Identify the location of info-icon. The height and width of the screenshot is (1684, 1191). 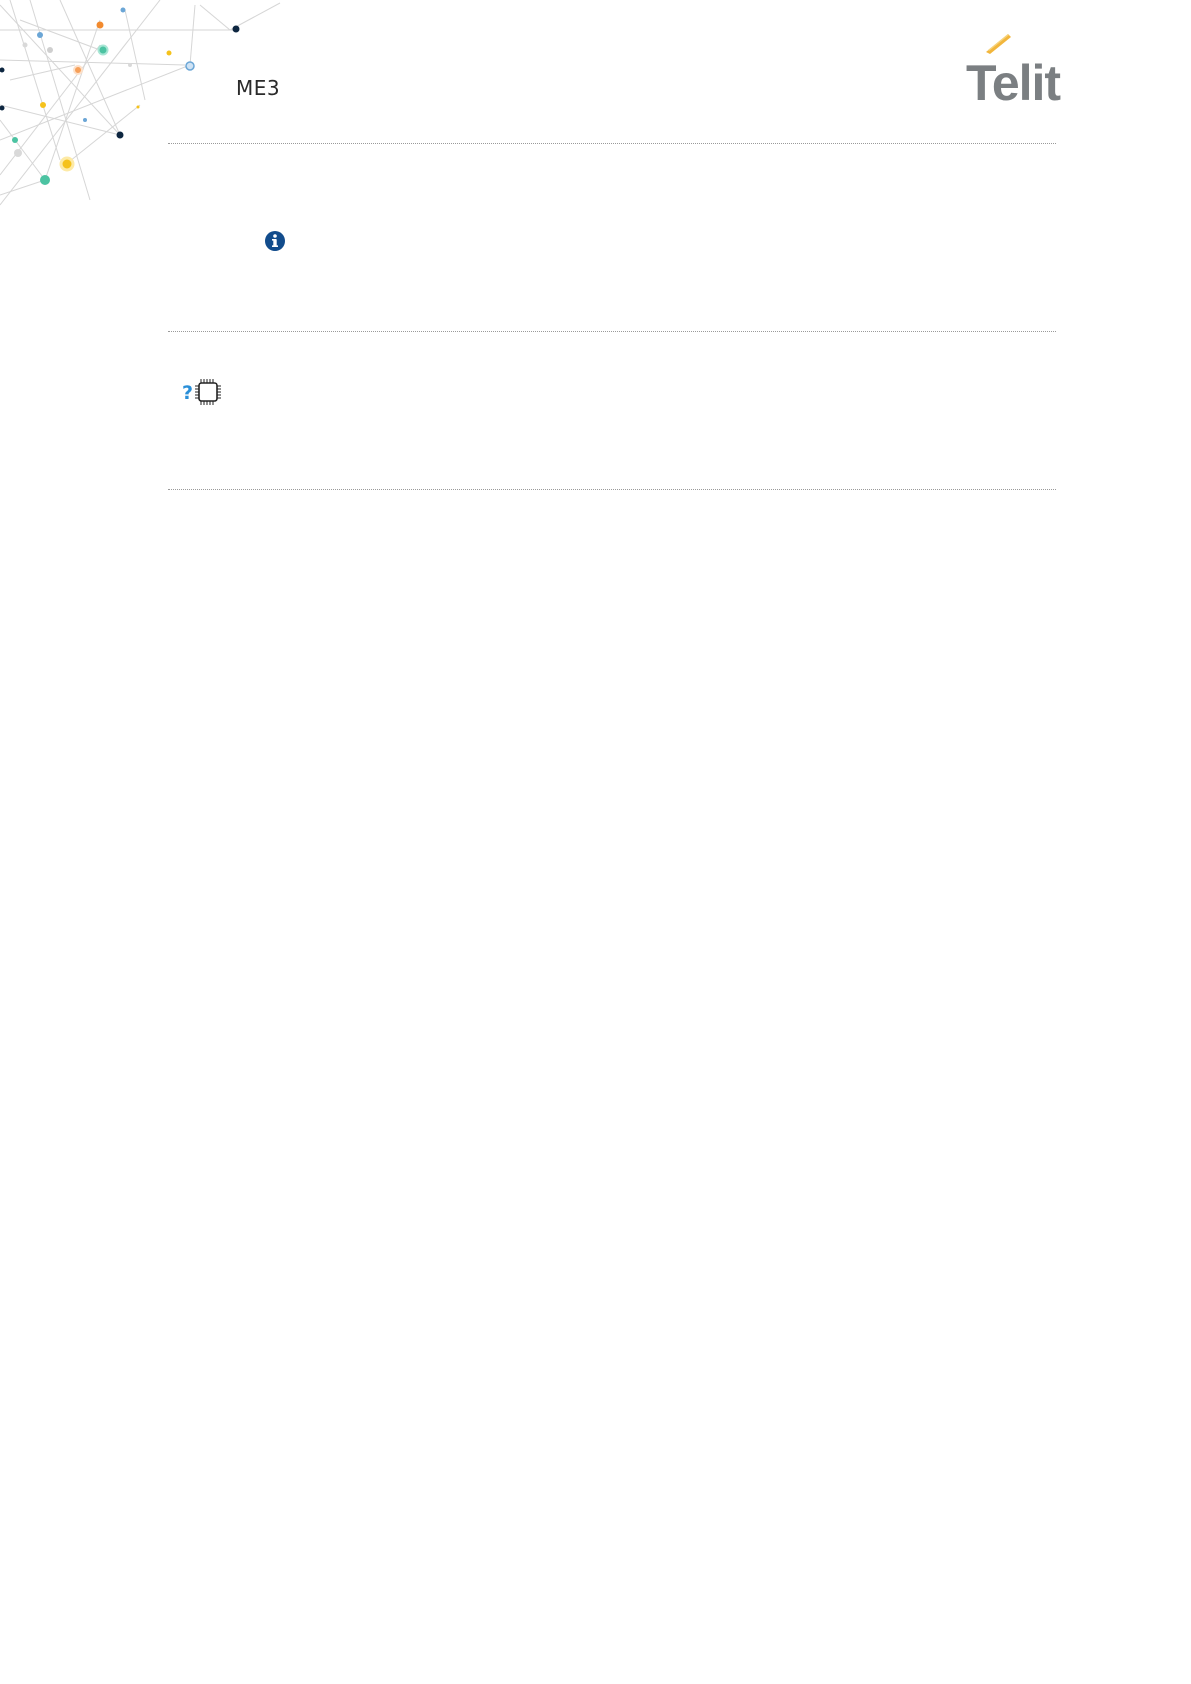
(275, 241).